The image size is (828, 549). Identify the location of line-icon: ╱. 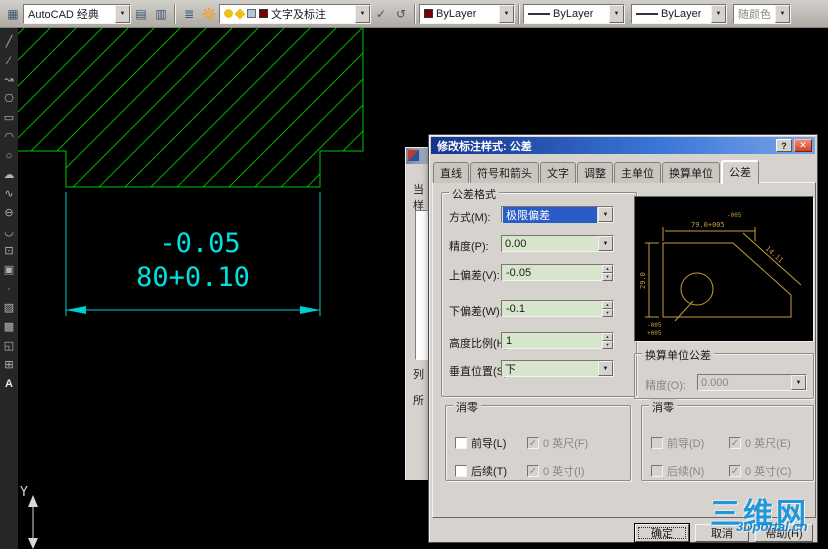
(9, 42).